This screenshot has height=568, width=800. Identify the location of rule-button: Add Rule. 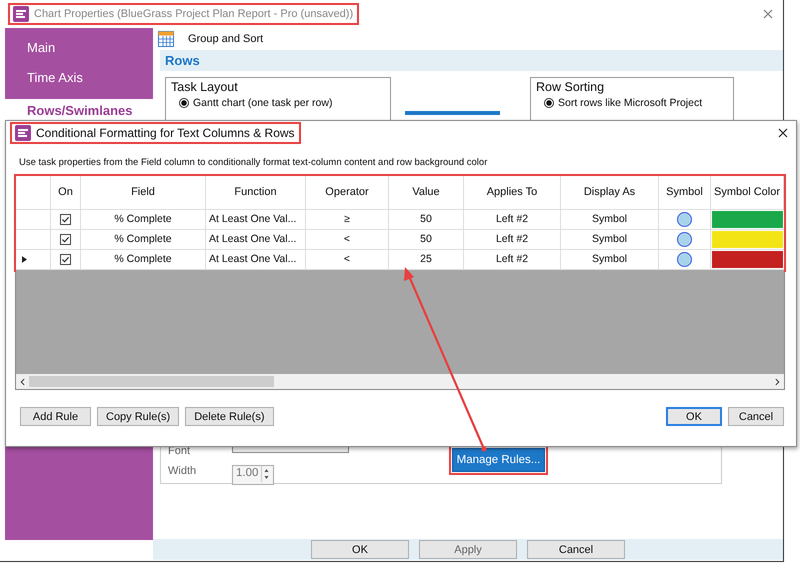
(55, 416).